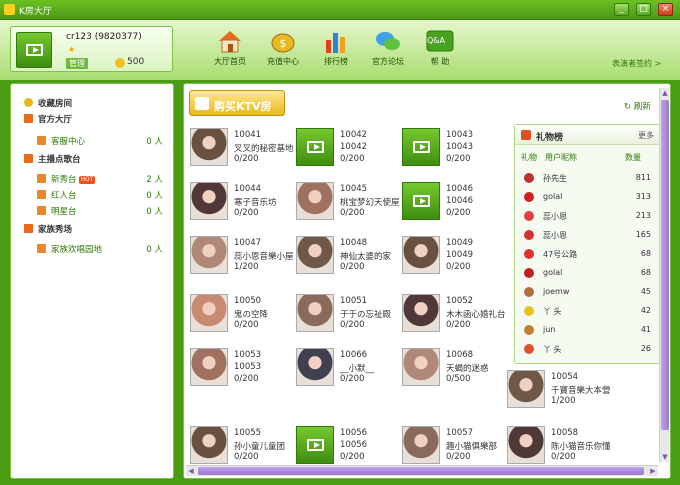 The height and width of the screenshot is (485, 680). What do you see at coordinates (336, 50) in the screenshot?
I see `nav-leaderboard: 排行榜` at bounding box center [336, 50].